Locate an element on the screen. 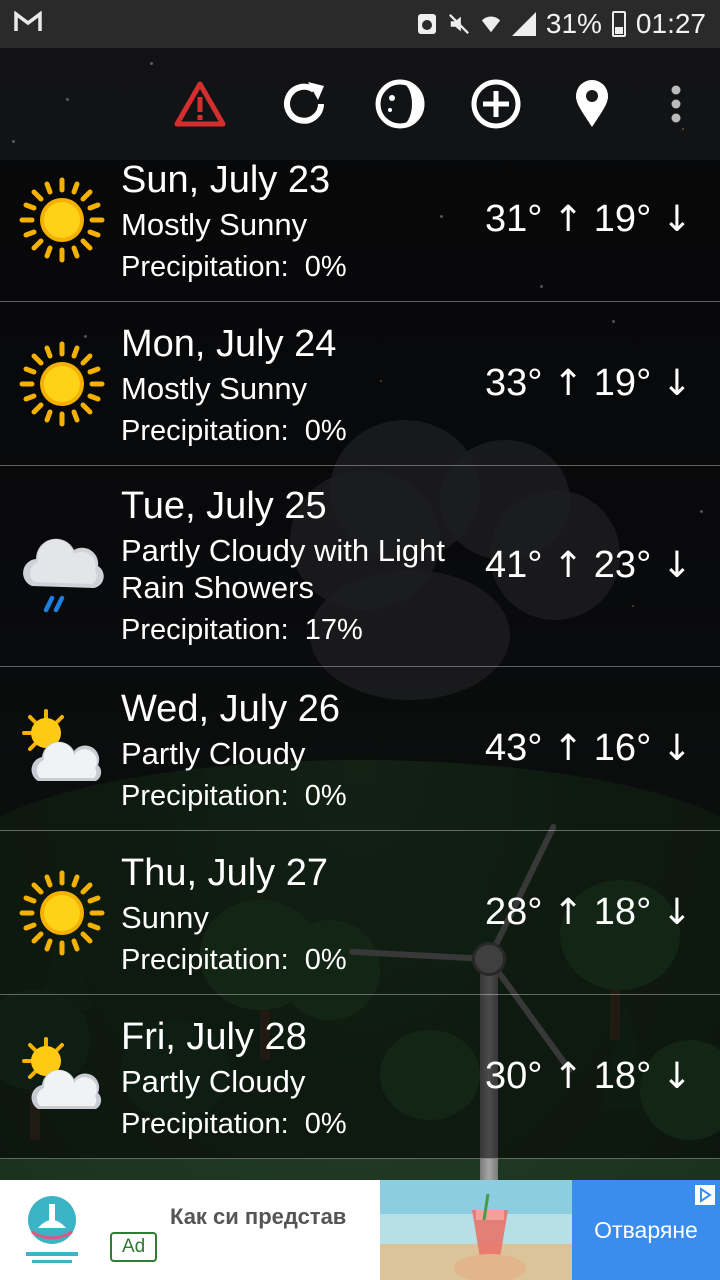 The image size is (720, 1280). forecast-precipitation: Precipitation: 17% is located at coordinates (283, 630).